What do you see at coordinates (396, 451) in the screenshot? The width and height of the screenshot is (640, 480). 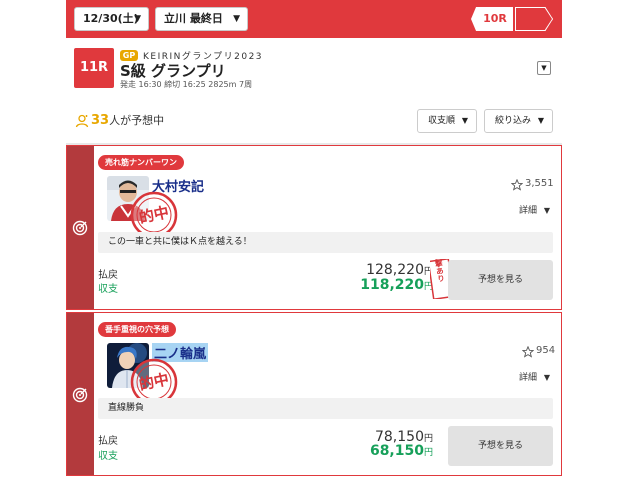 I see `balance-value: 68,150` at bounding box center [396, 451].